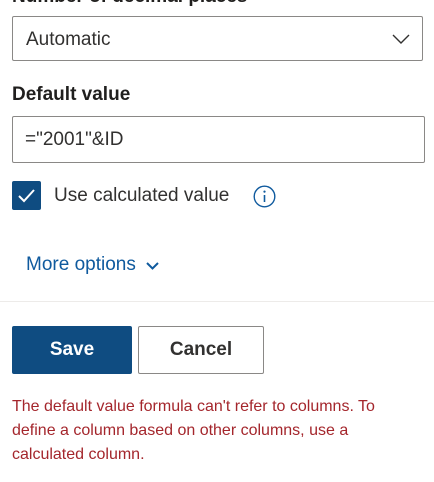 This screenshot has height=482, width=434. Describe the element at coordinates (142, 195) in the screenshot. I see `use-calculated-label: Use calculated value` at that location.